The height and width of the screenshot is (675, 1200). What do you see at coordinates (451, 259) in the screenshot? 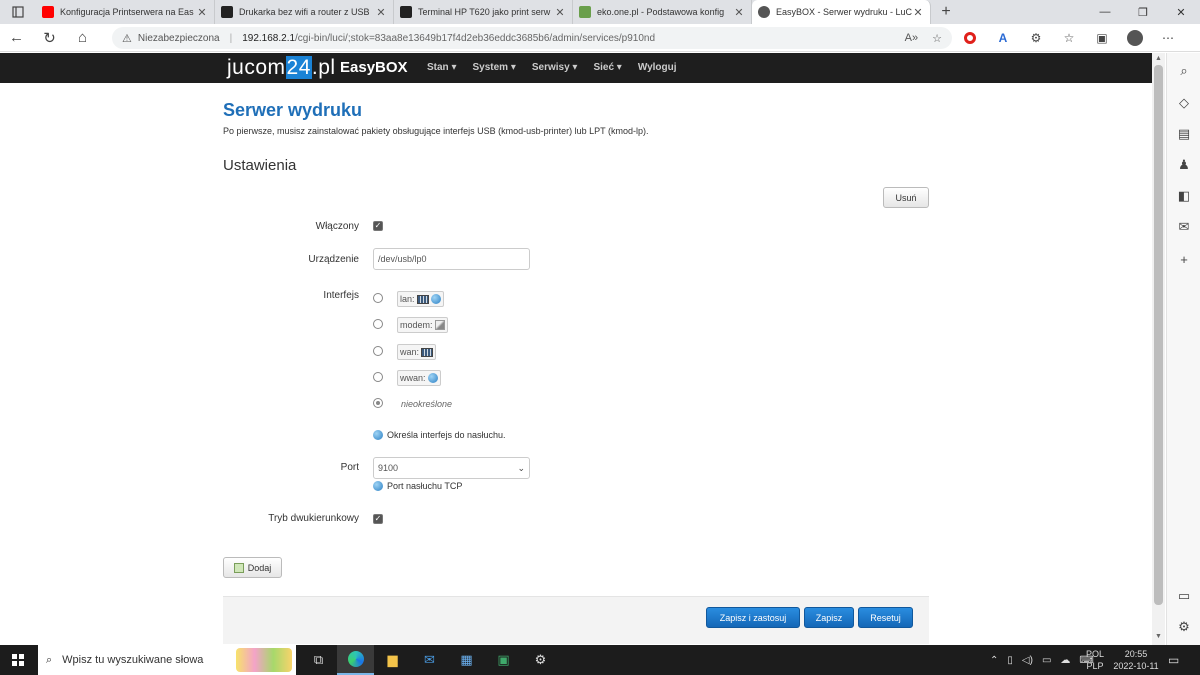
I see `device-input: /dev/usb/lp0` at bounding box center [451, 259].